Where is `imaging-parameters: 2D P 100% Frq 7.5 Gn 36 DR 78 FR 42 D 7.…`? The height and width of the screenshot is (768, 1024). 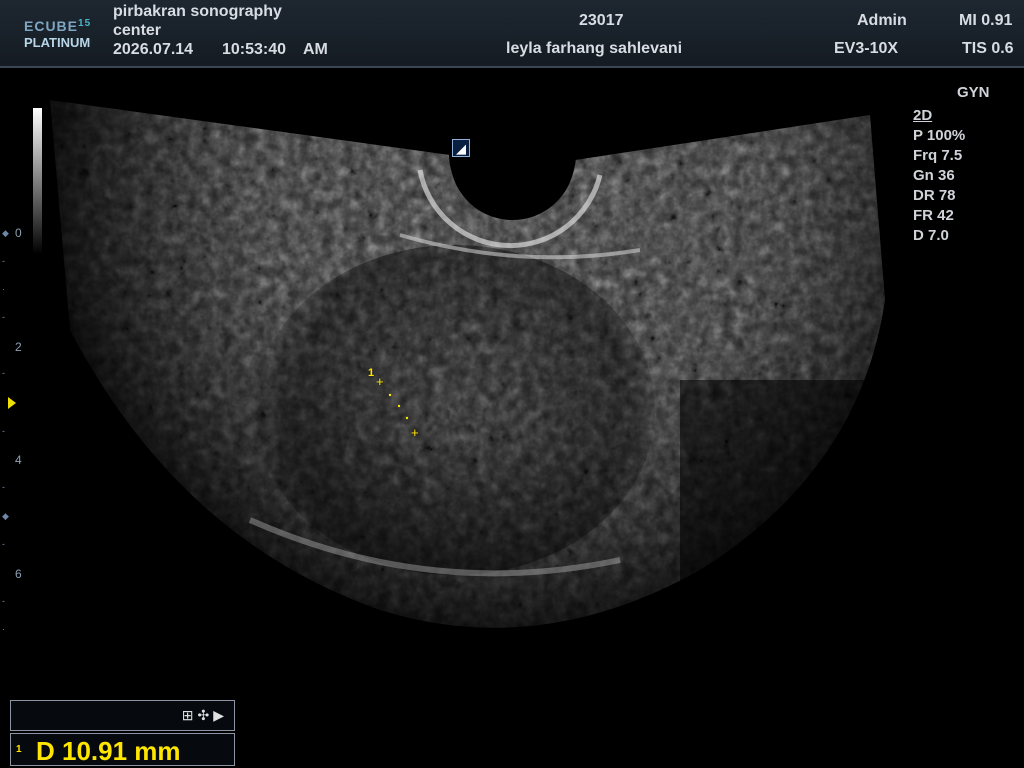 imaging-parameters: 2D P 100% Frq 7.5 Gn 36 DR 78 FR 42 D 7.… is located at coordinates (939, 176).